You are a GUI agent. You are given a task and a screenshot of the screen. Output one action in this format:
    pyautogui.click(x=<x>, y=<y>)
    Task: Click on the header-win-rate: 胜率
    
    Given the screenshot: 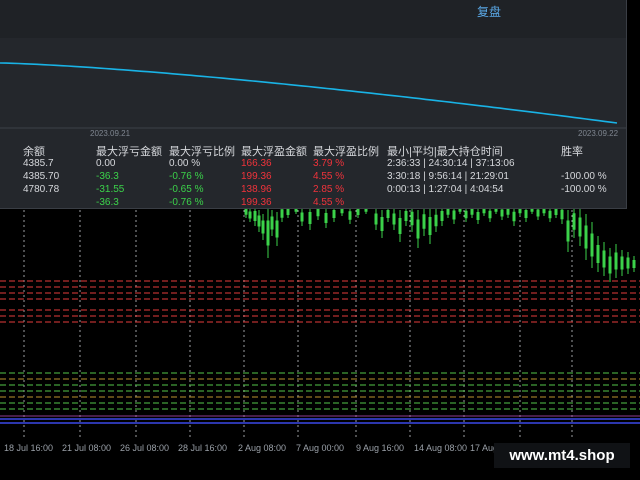 What is the action you would take?
    pyautogui.click(x=572, y=152)
    